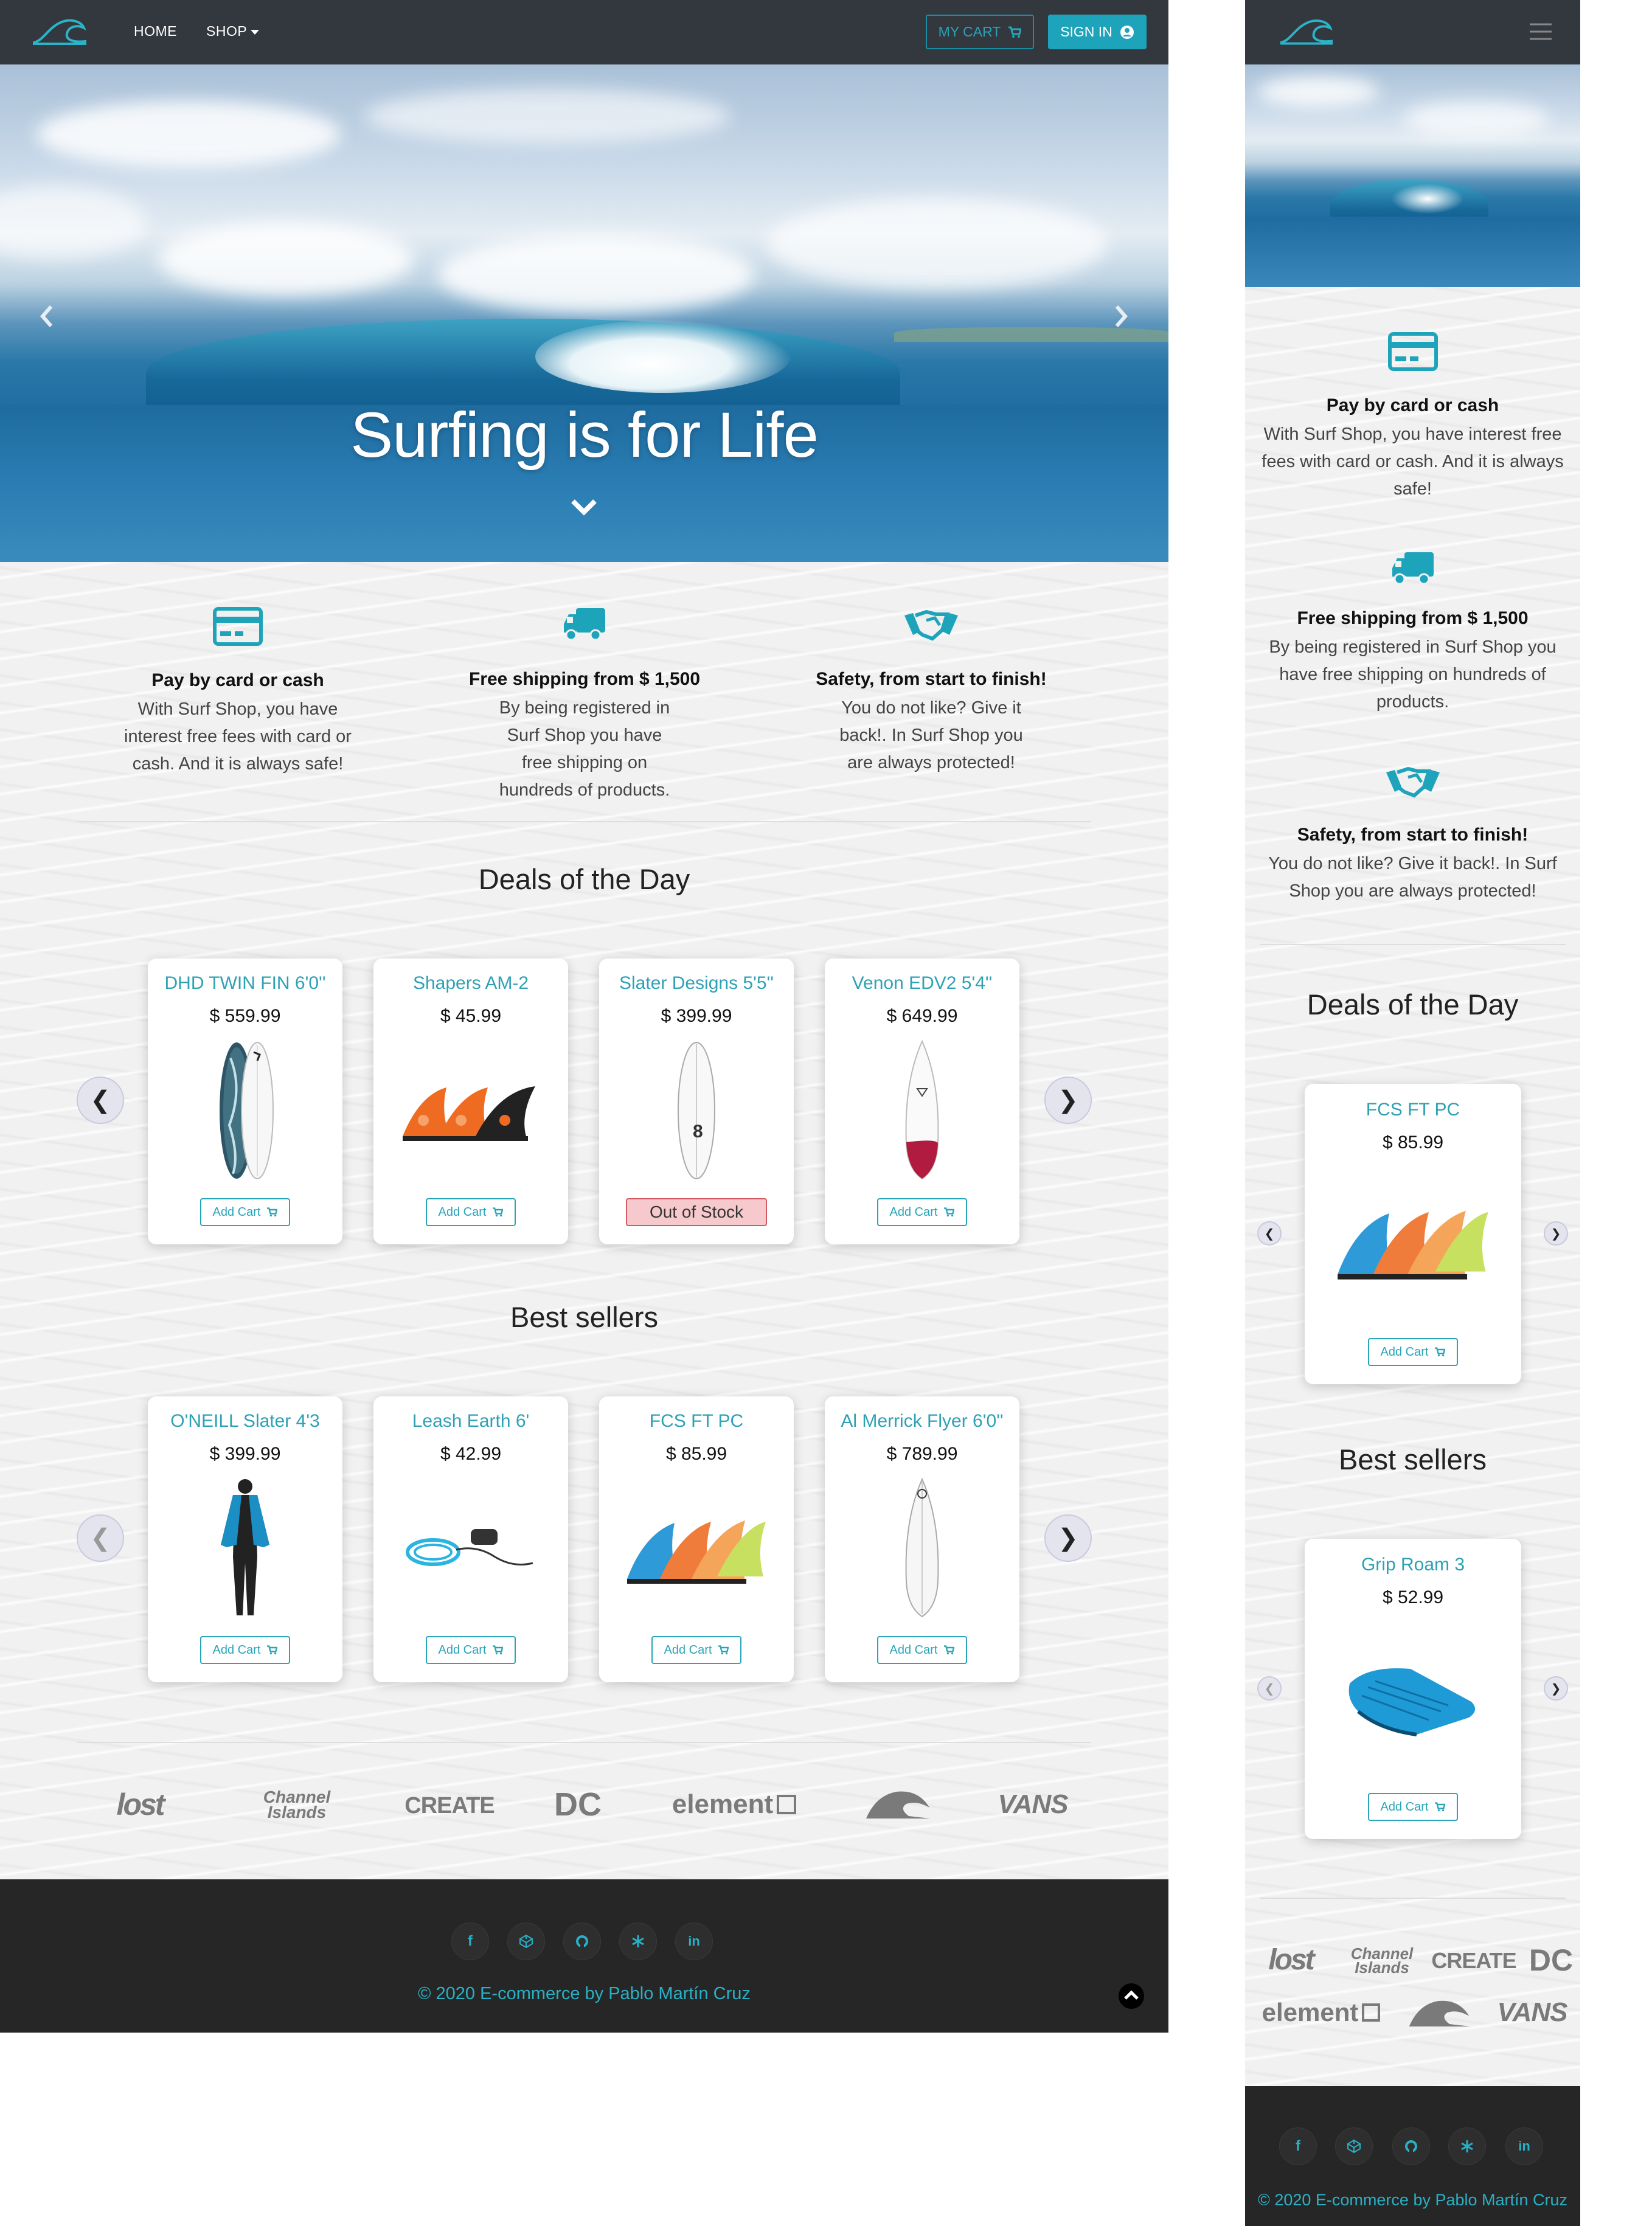 This screenshot has height=2226, width=1652. I want to click on feature-title: Free shipping from $ 1,500, so click(584, 679).